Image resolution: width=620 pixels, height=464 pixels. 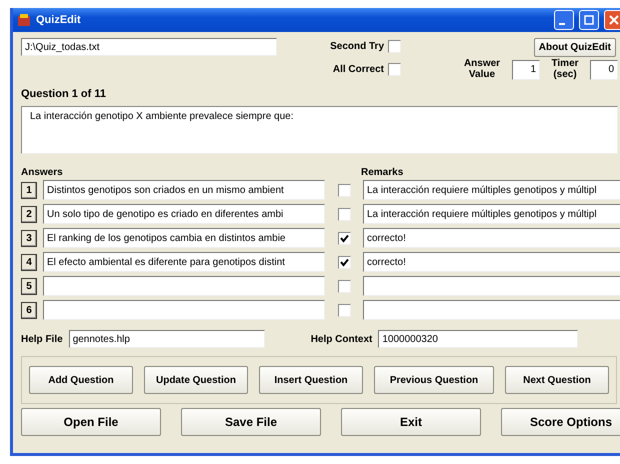 What do you see at coordinates (91, 422) in the screenshot?
I see `file-button: Open File` at bounding box center [91, 422].